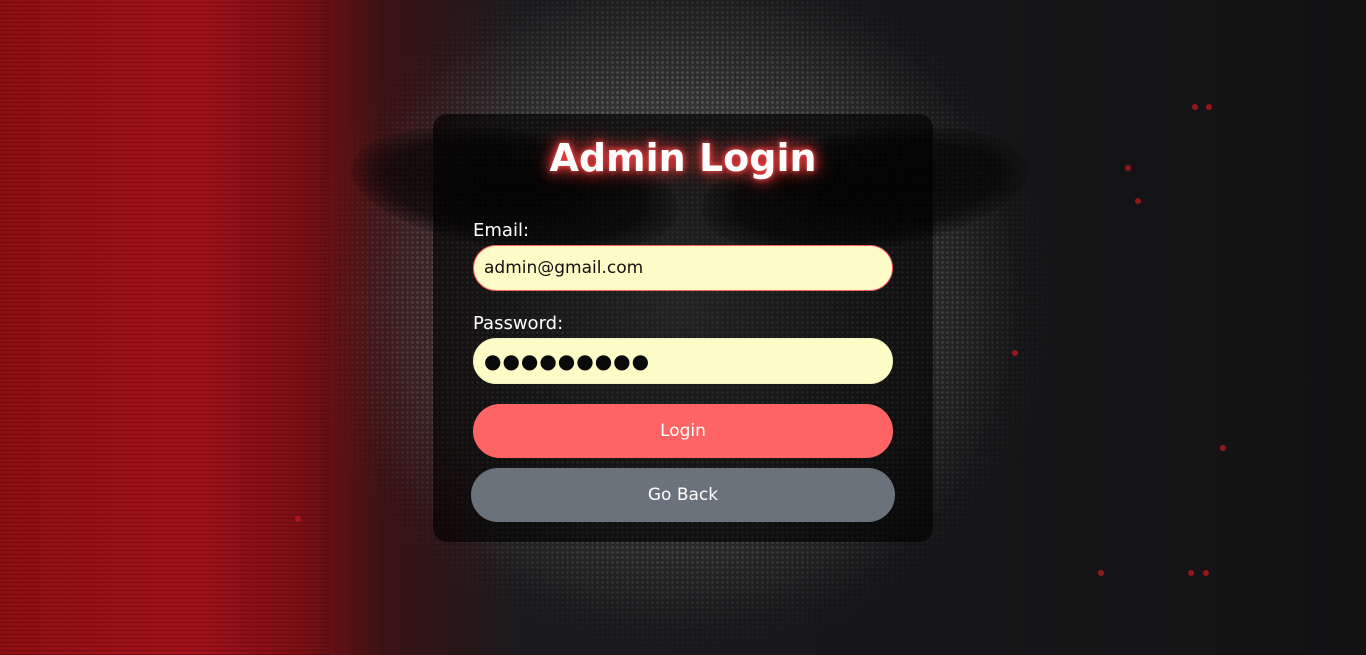 This screenshot has width=1366, height=655. What do you see at coordinates (683, 495) in the screenshot?
I see `go-back-button: Go Back` at bounding box center [683, 495].